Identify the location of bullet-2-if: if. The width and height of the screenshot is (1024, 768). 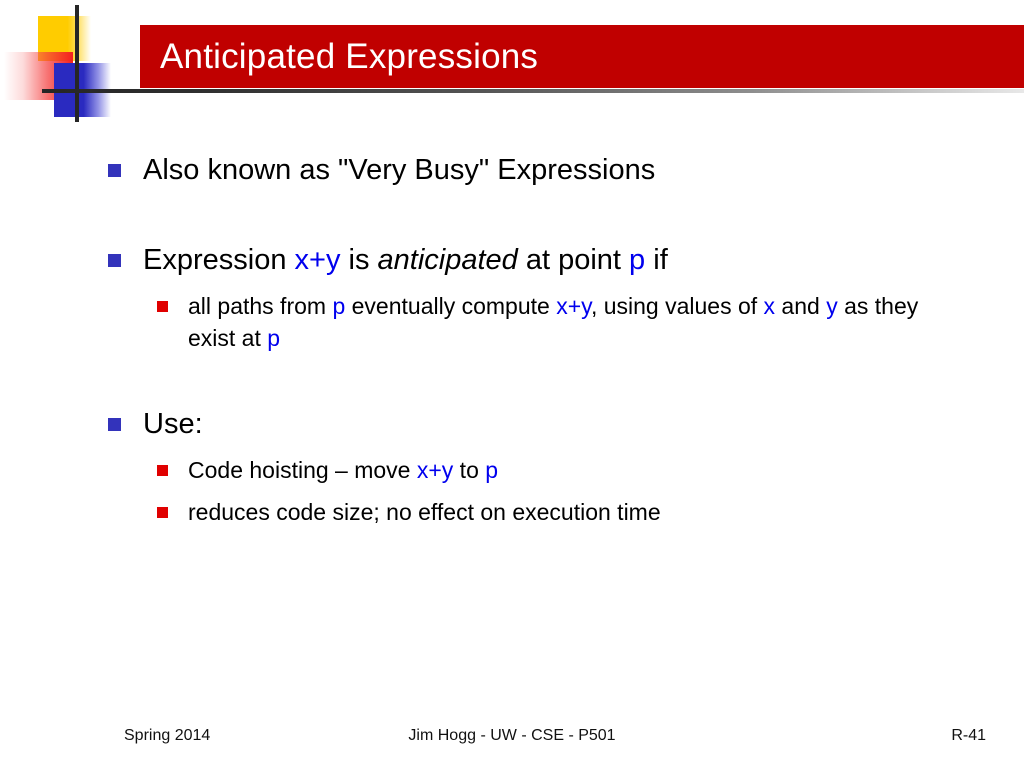
(656, 260).